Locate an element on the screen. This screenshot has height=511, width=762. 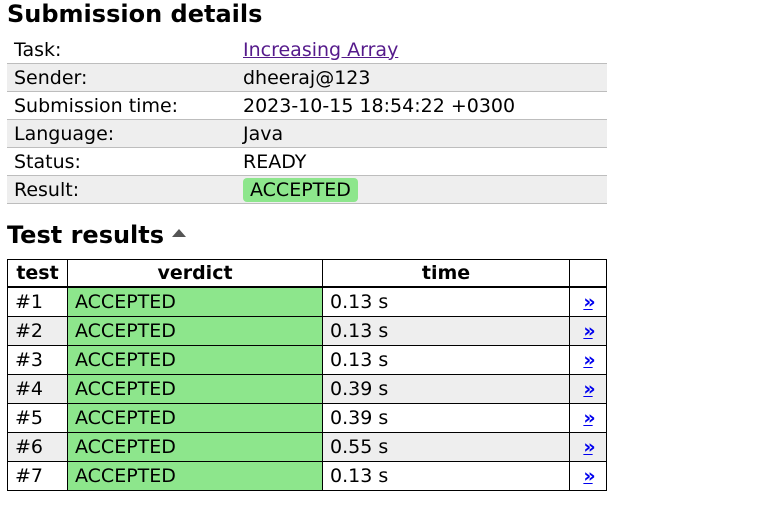
details-row-language: Language: Java is located at coordinates (307, 133).